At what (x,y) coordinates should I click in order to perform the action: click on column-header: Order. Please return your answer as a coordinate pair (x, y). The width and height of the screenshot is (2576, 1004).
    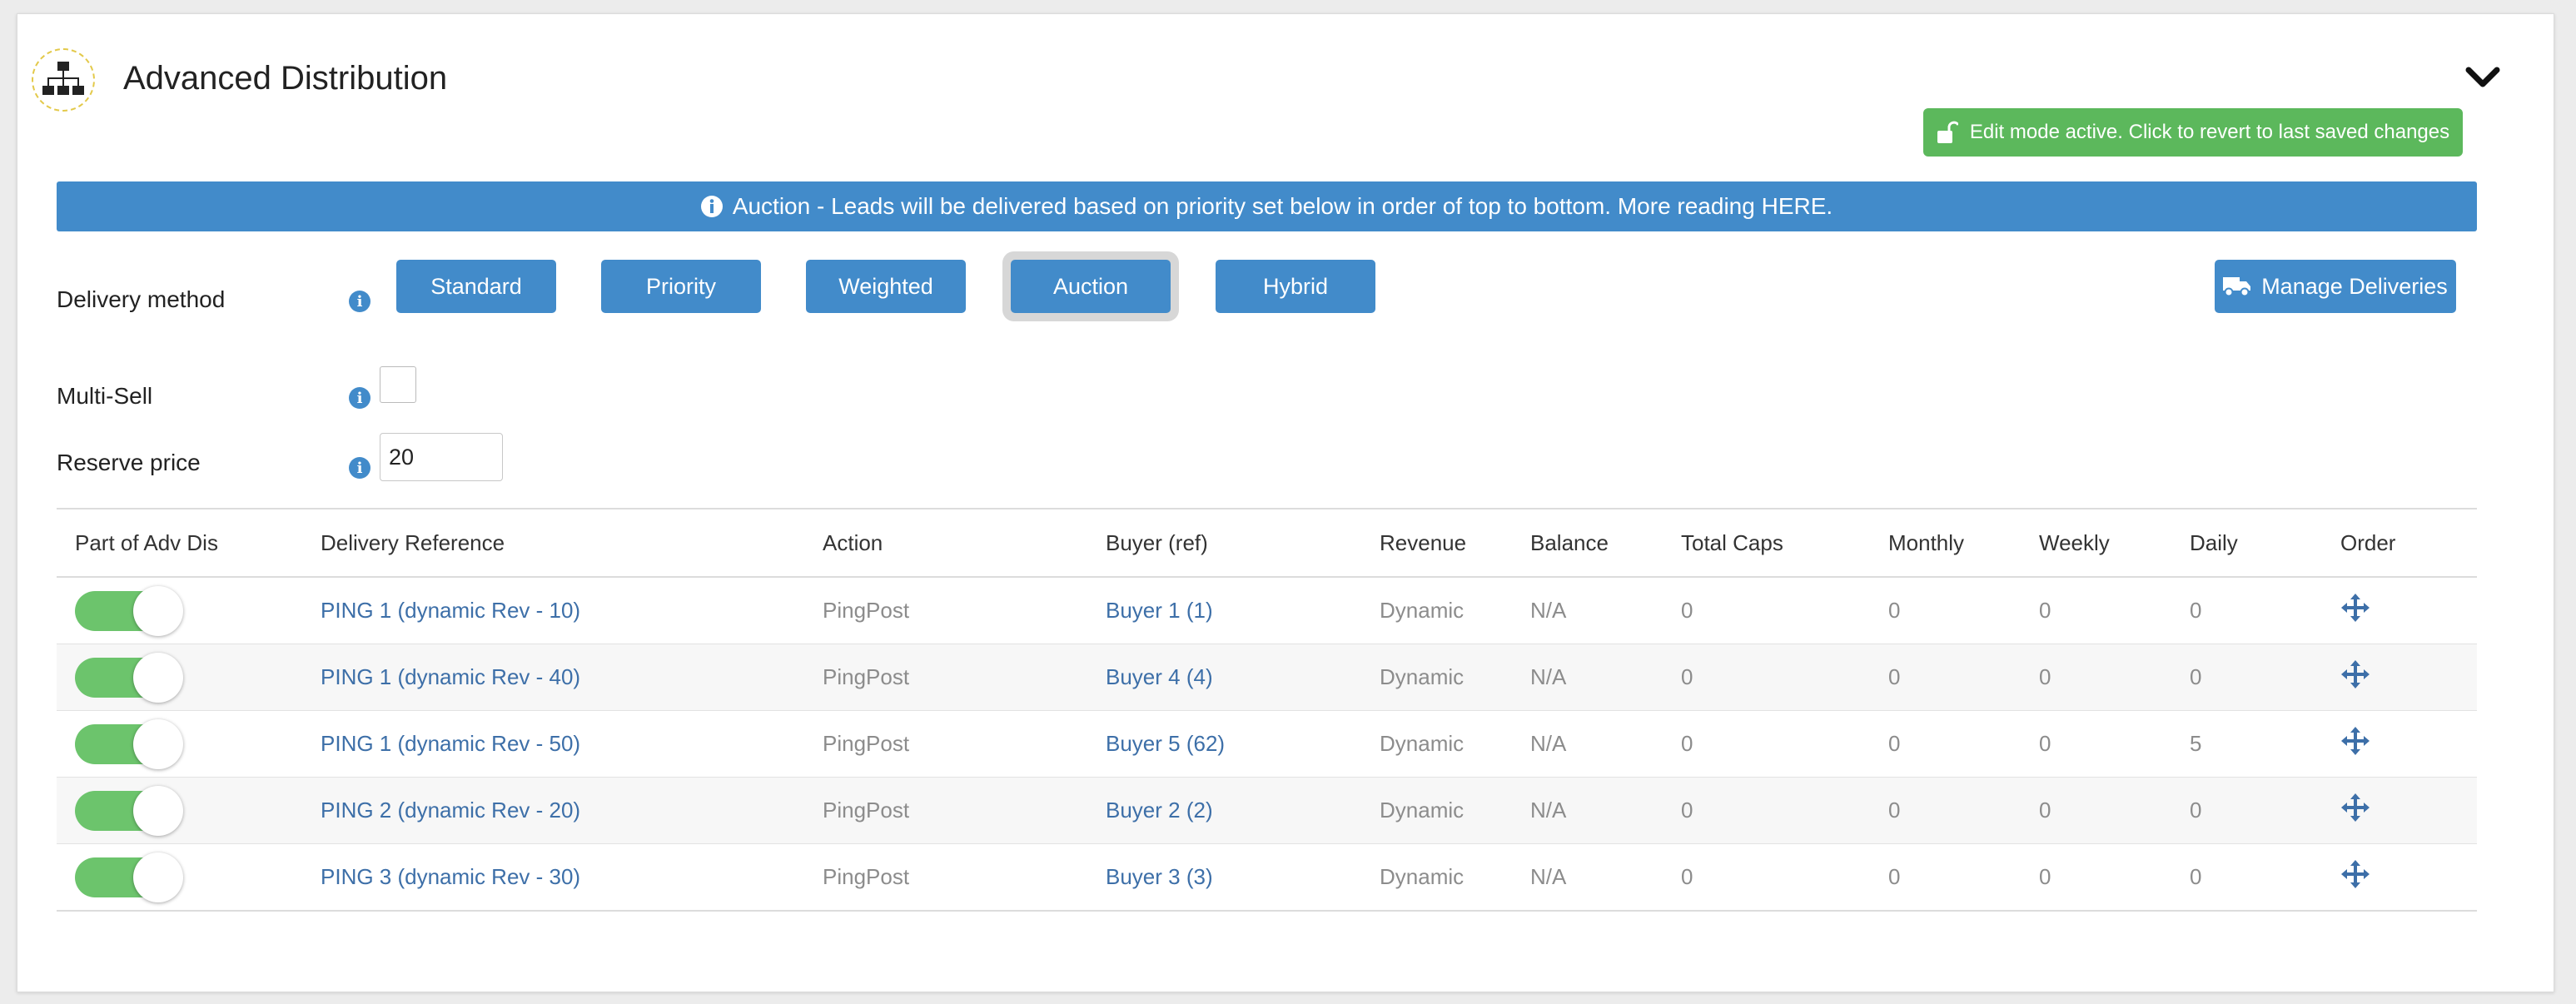
    Looking at the image, I should click on (2399, 543).